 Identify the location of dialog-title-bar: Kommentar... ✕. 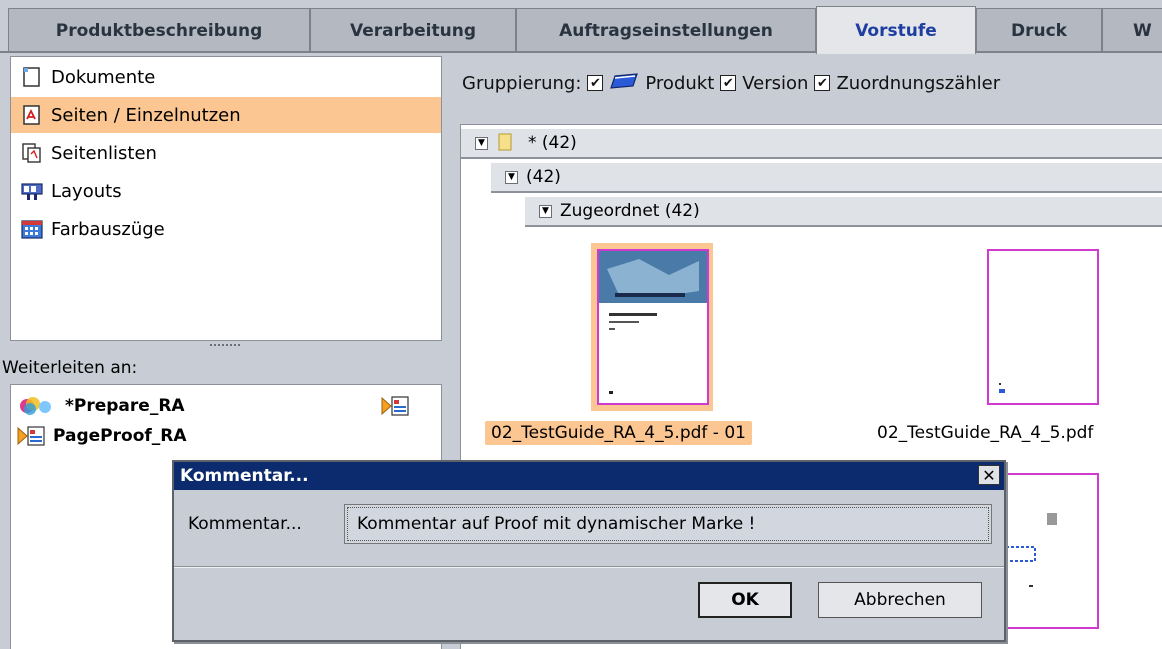
(589, 476).